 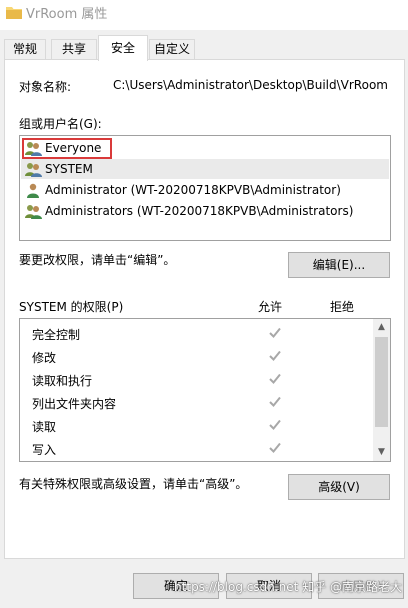 I want to click on table-row: 修改, so click(x=197, y=357).